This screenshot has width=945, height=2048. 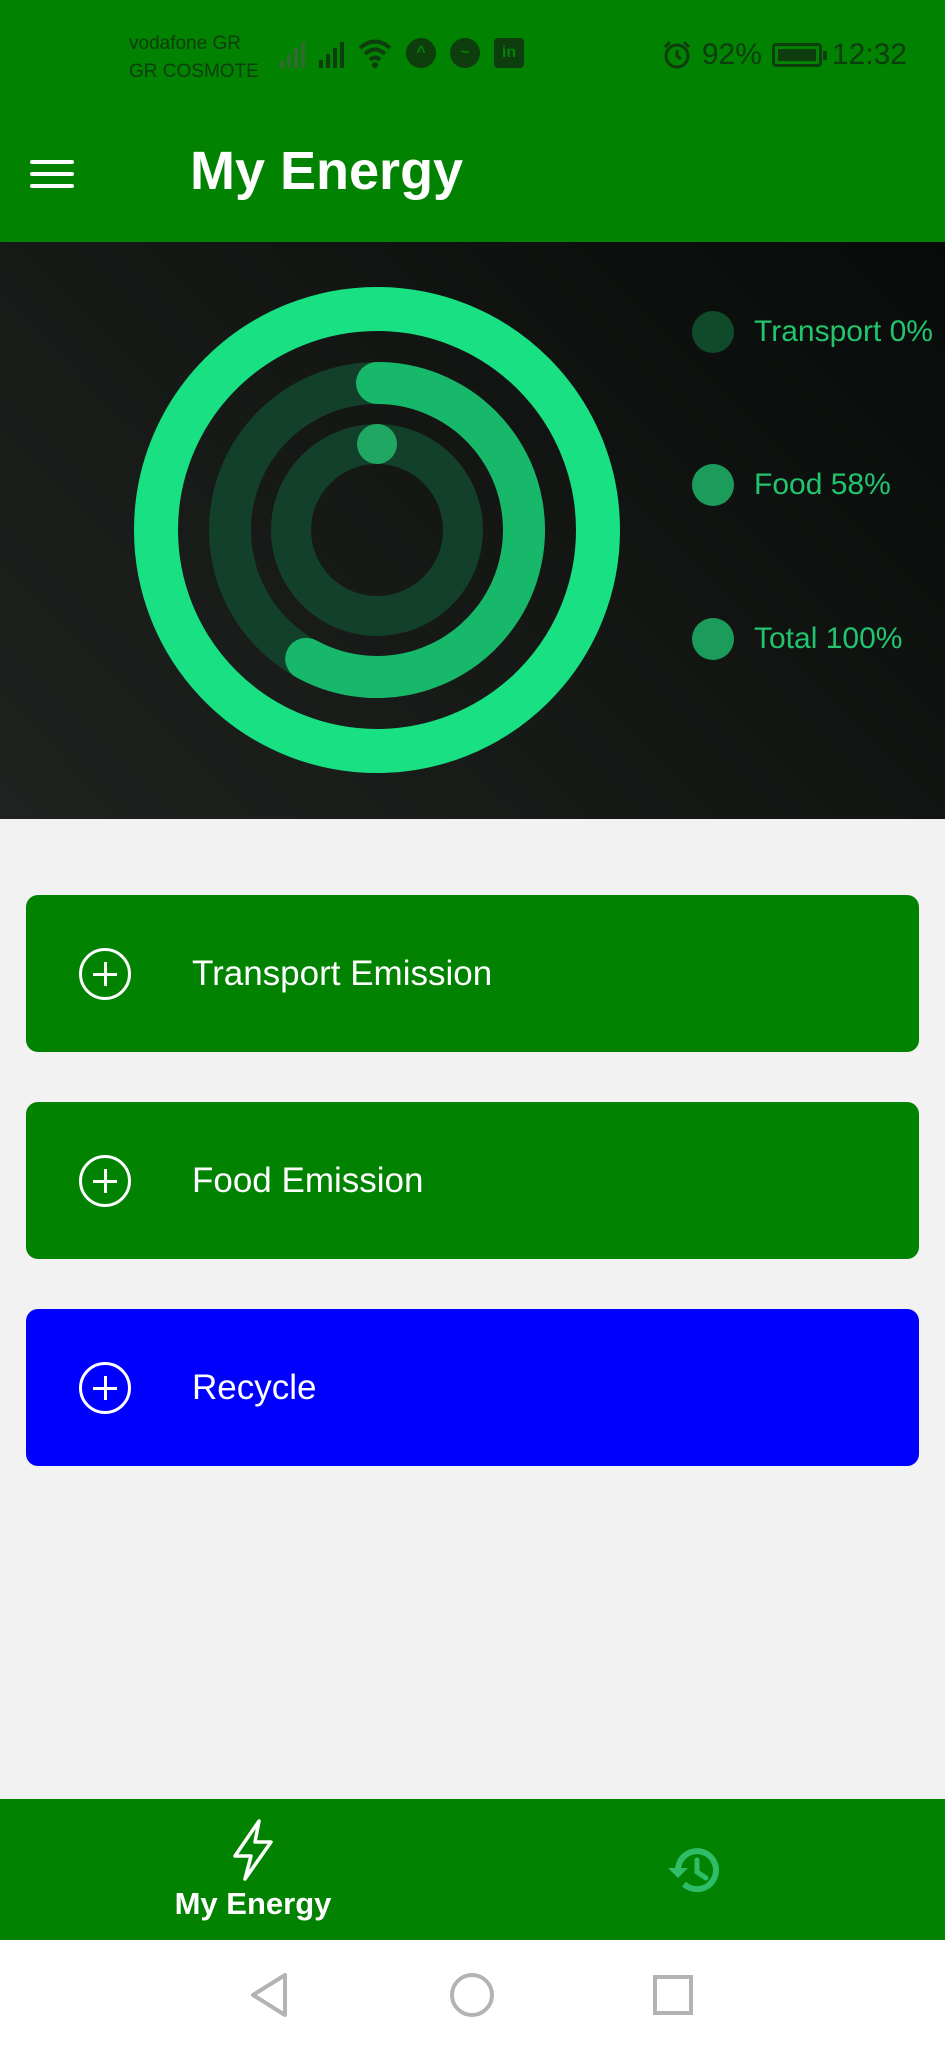 What do you see at coordinates (308, 1180) in the screenshot?
I see `action-label: Food Emission` at bounding box center [308, 1180].